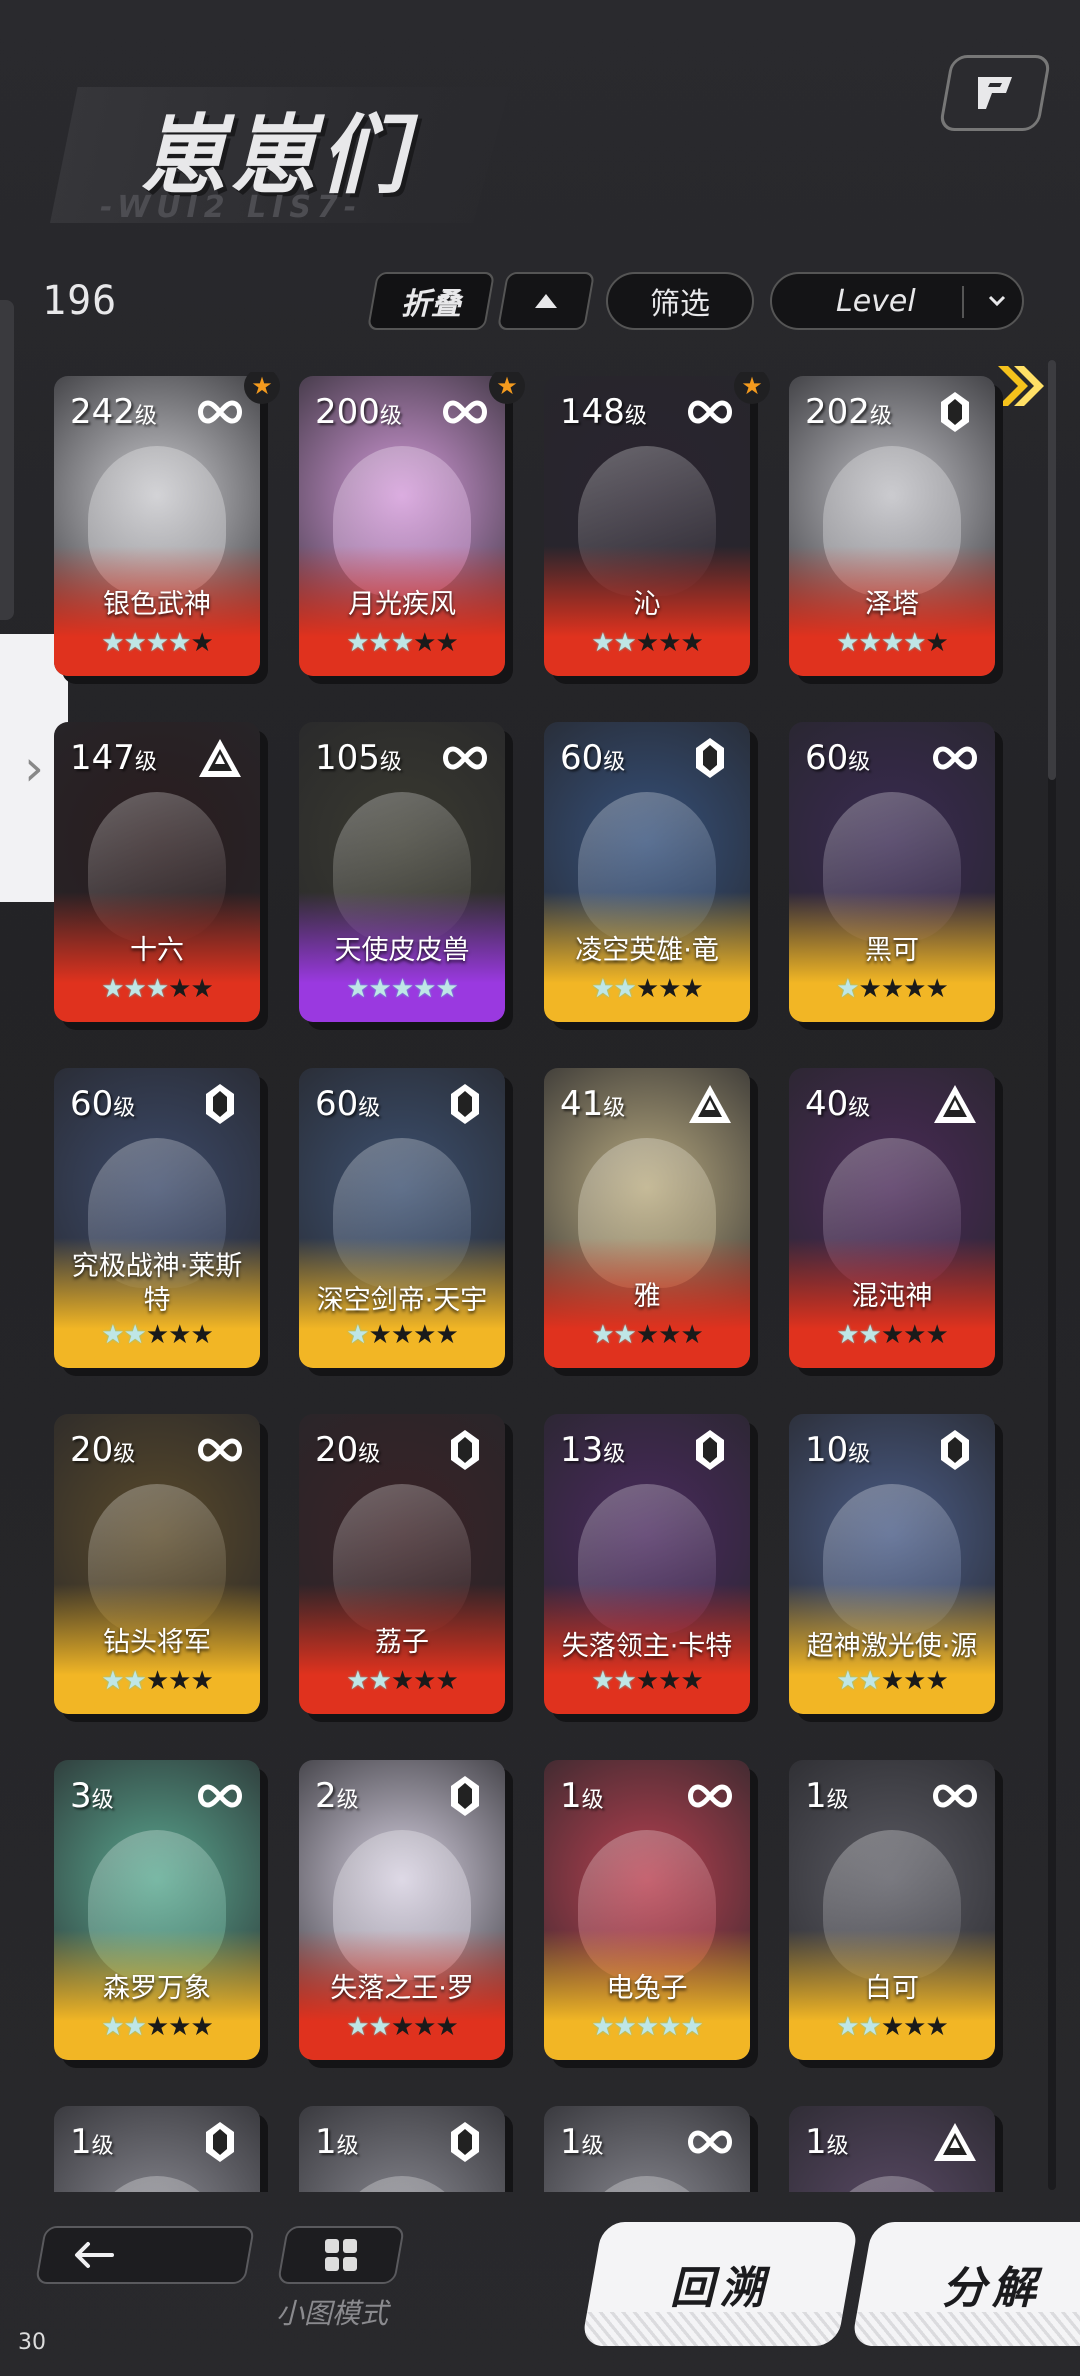 The image size is (1080, 2376). What do you see at coordinates (402, 1218) in the screenshot?
I see `character-card: 60级 深空剑帝·天宇 ★★★★★` at bounding box center [402, 1218].